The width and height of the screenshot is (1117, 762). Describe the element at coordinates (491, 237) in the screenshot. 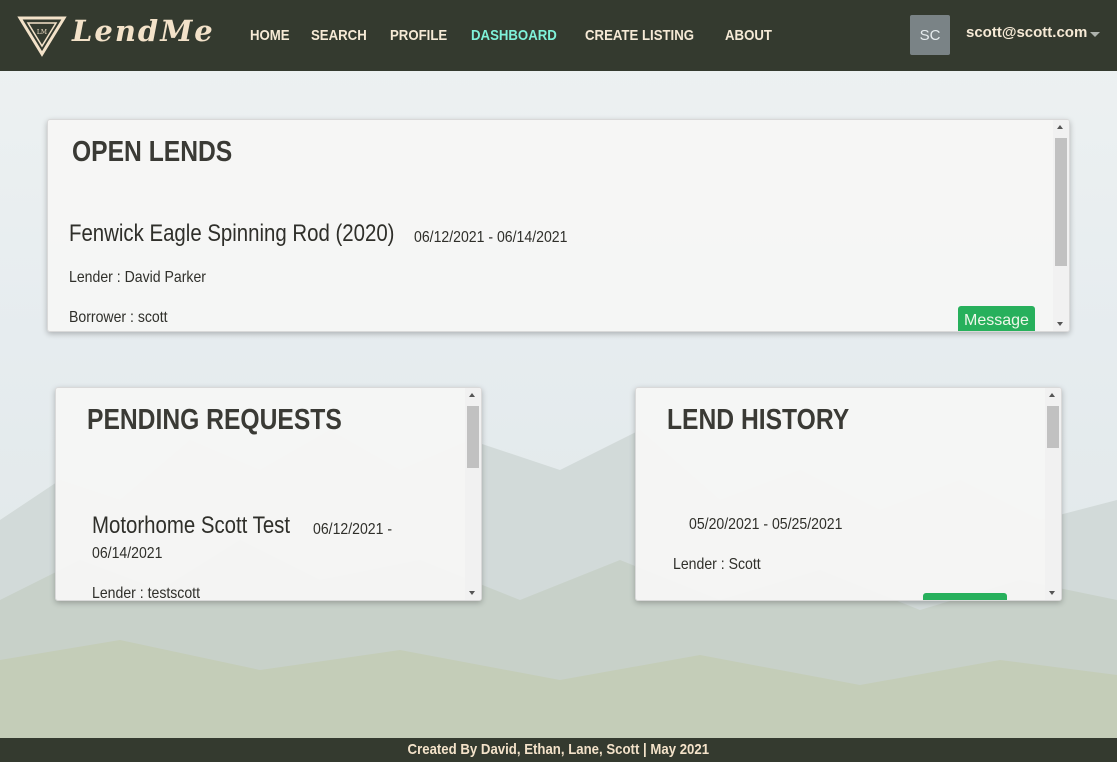

I see `lend-item-dates: 06/12/2021 - 06/14/2021` at that location.